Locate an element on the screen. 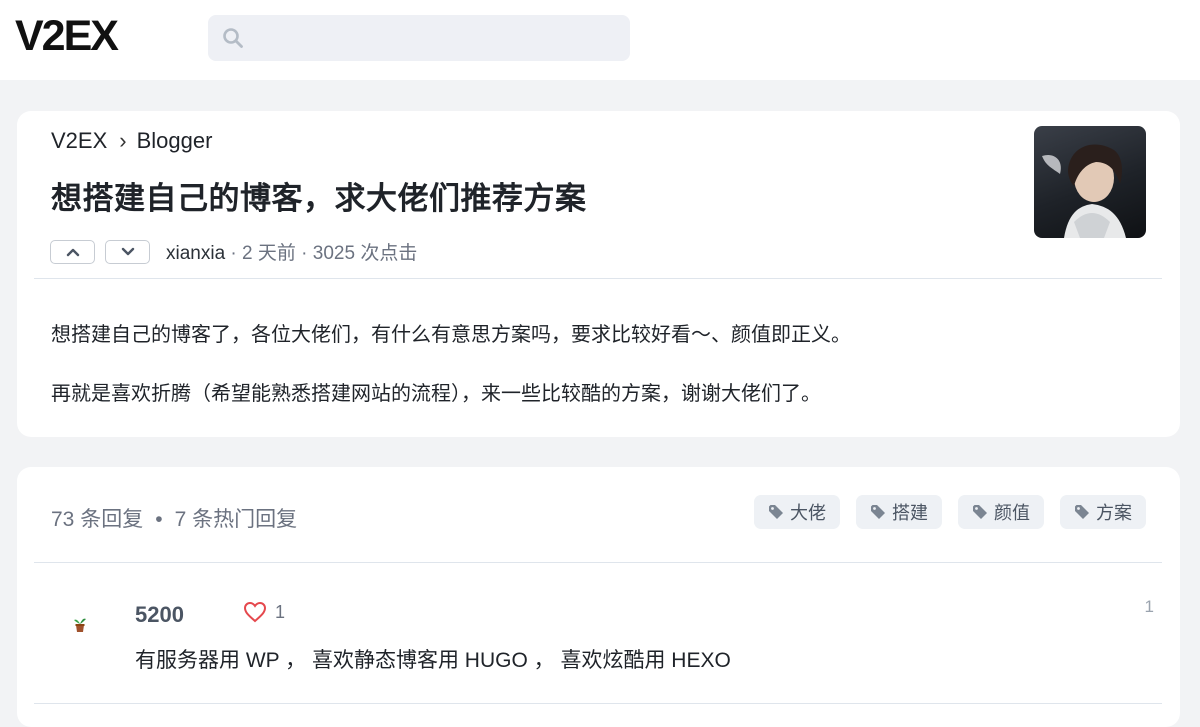 This screenshot has width=1200, height=727. reply-avatar is located at coordinates (80, 624).